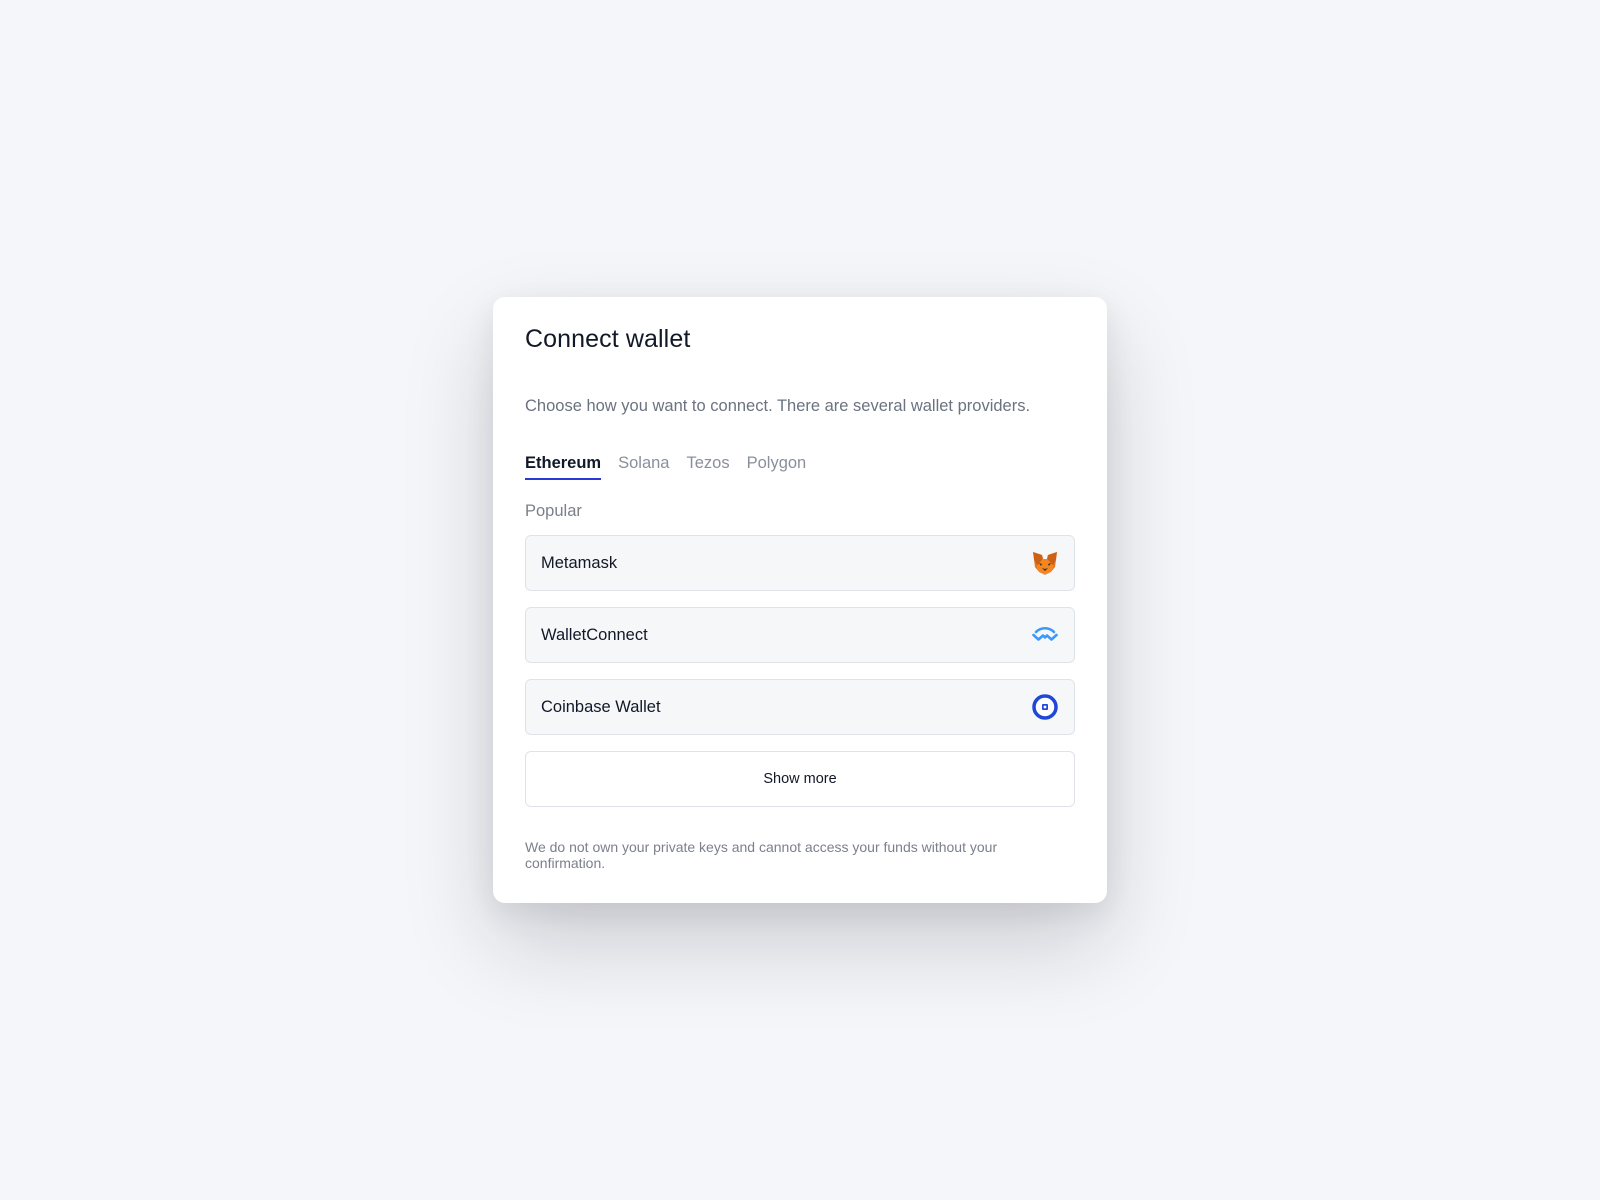 The width and height of the screenshot is (1600, 1200). What do you see at coordinates (708, 467) in the screenshot?
I see `tab-tezos: Tezos` at bounding box center [708, 467].